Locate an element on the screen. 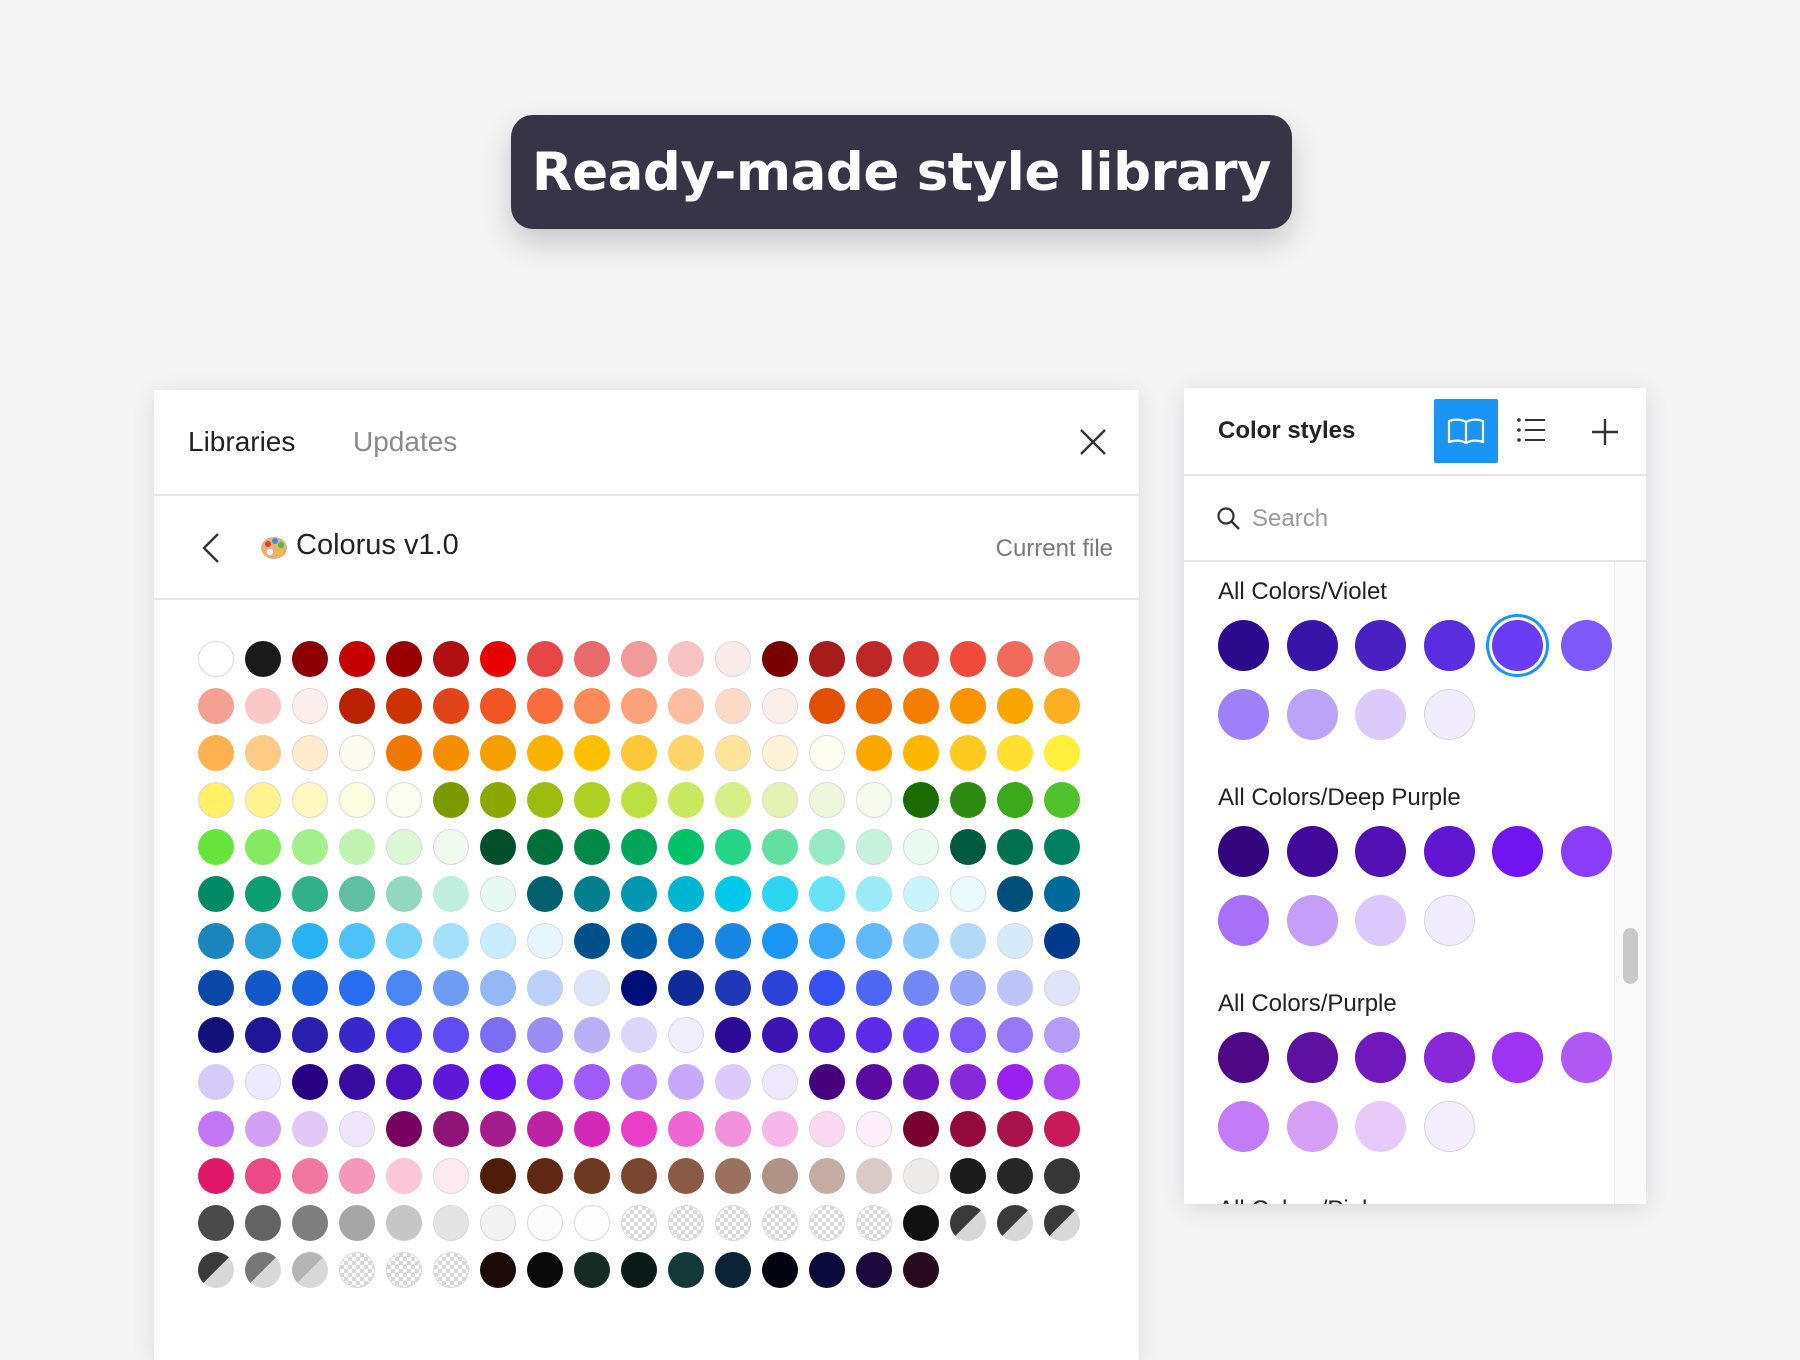 The height and width of the screenshot is (1360, 1800). close-icon is located at coordinates (1093, 442).